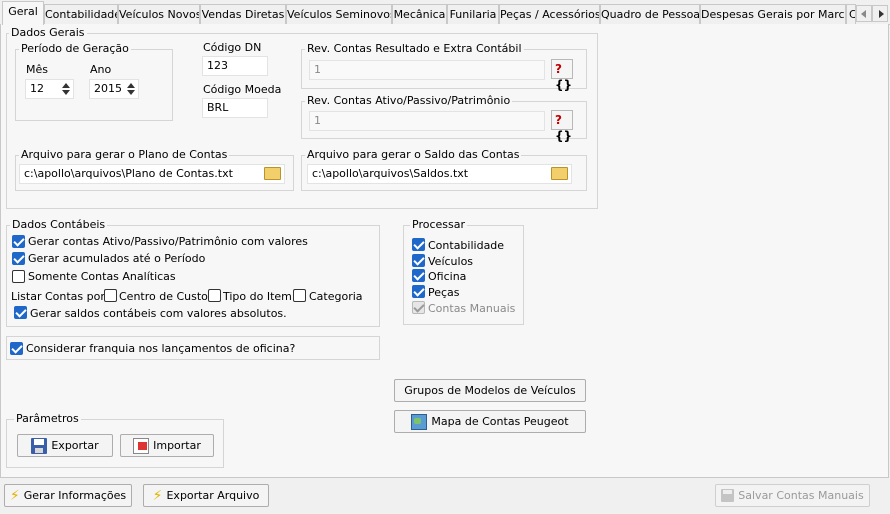 The height and width of the screenshot is (514, 890). I want to click on ano-value: 2015, so click(108, 88).